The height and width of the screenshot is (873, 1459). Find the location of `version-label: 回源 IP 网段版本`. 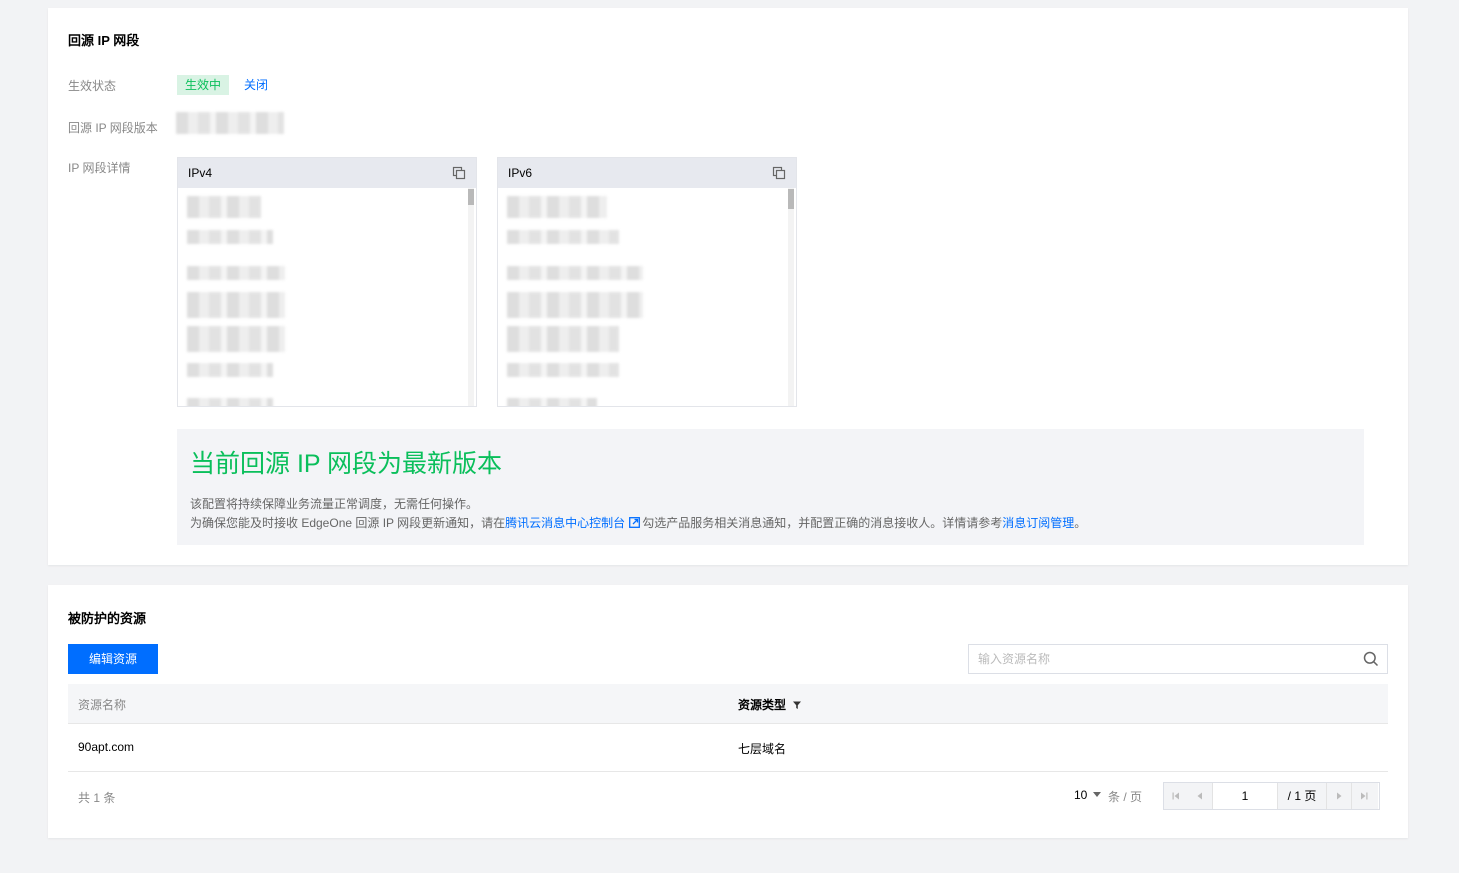

version-label: 回源 IP 网段版本 is located at coordinates (113, 128).